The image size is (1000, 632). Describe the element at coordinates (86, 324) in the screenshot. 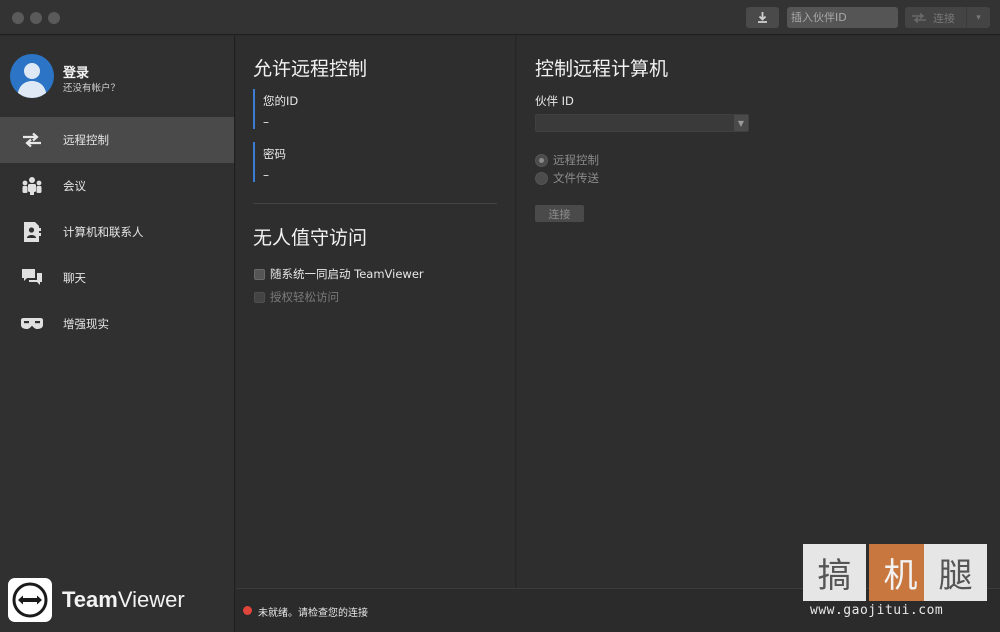

I see `sidebar-item-label: 增强现实` at that location.